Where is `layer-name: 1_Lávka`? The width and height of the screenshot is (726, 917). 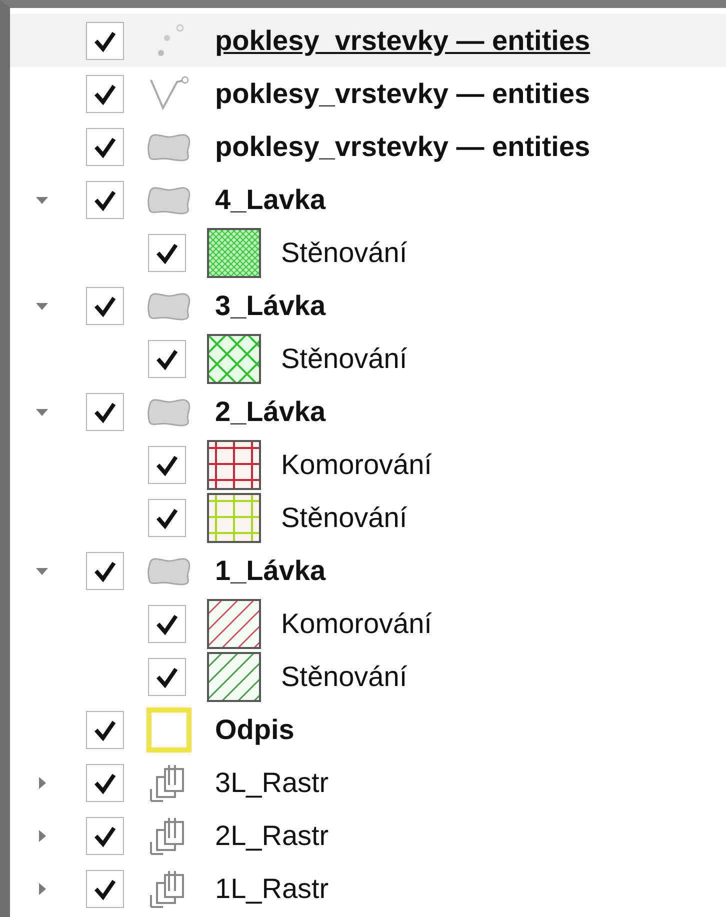 layer-name: 1_Lávka is located at coordinates (270, 570).